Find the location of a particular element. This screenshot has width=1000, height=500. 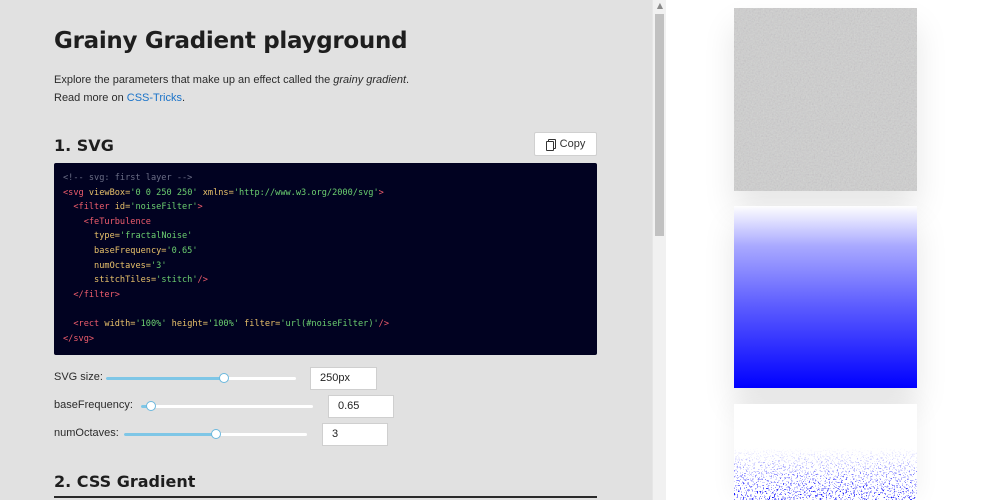

copy-icon is located at coordinates (550, 144).